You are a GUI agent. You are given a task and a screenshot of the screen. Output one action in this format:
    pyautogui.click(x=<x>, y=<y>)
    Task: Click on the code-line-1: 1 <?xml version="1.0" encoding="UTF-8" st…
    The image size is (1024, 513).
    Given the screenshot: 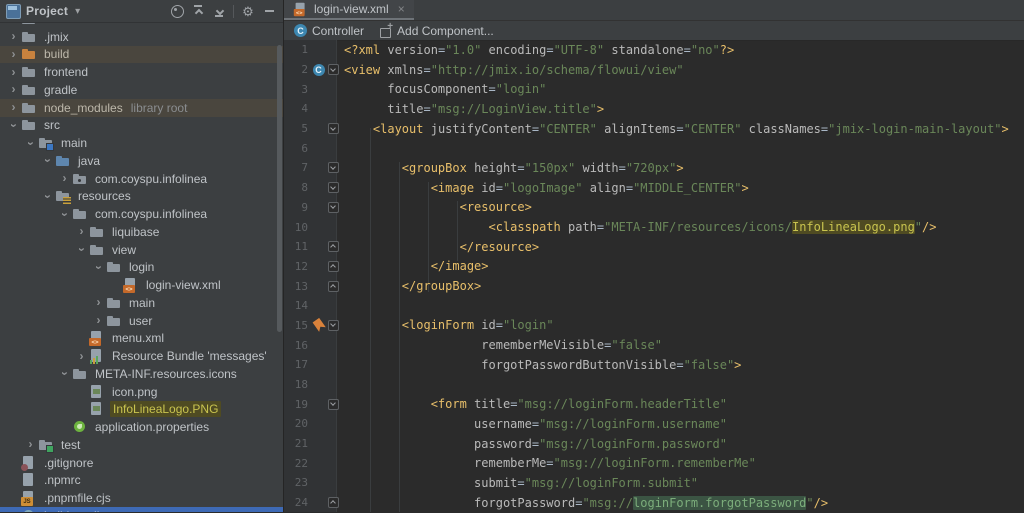 What is the action you would take?
    pyautogui.click(x=654, y=50)
    